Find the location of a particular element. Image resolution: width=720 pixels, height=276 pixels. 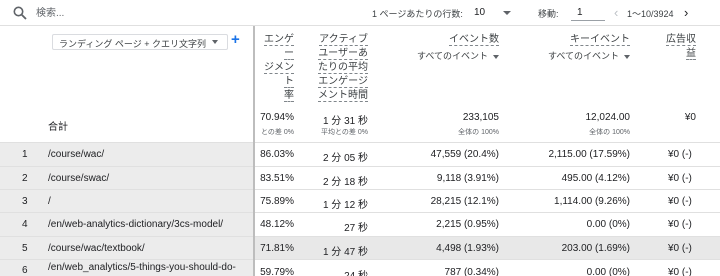

row-avg-time: 2 分 05 秒 is located at coordinates (345, 158).